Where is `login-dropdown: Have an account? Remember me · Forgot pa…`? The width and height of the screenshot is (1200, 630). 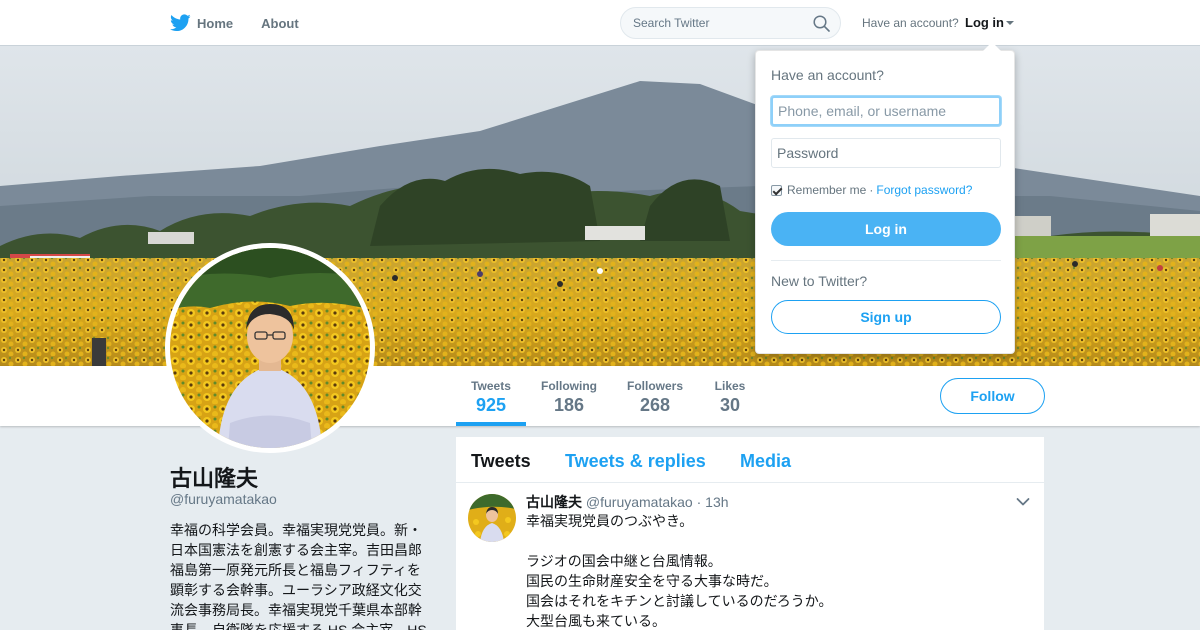
login-dropdown: Have an account? Remember me · Forgot pa… is located at coordinates (885, 198).